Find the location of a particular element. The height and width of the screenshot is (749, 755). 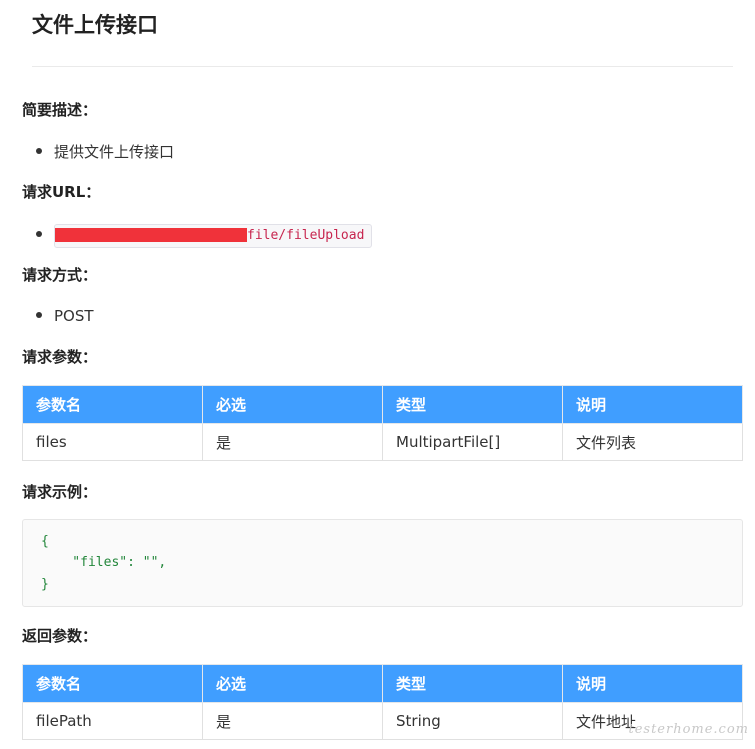

table-row: files 是 MultipartFile[] 文件列表 is located at coordinates (382, 442).